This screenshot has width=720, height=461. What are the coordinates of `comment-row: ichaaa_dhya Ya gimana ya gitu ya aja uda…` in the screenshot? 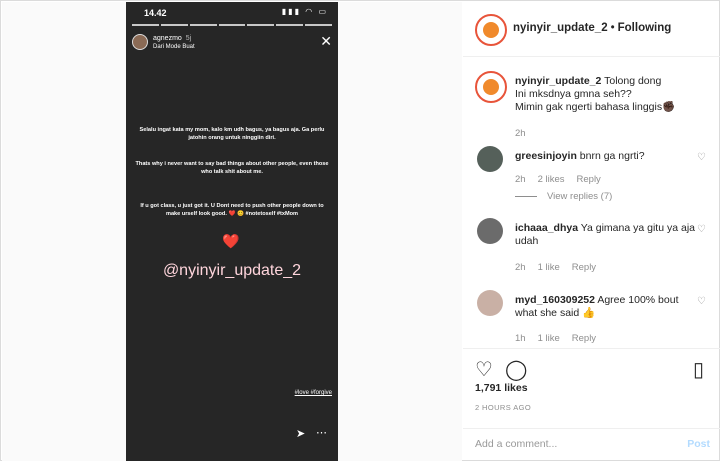 It's located at (605, 235).